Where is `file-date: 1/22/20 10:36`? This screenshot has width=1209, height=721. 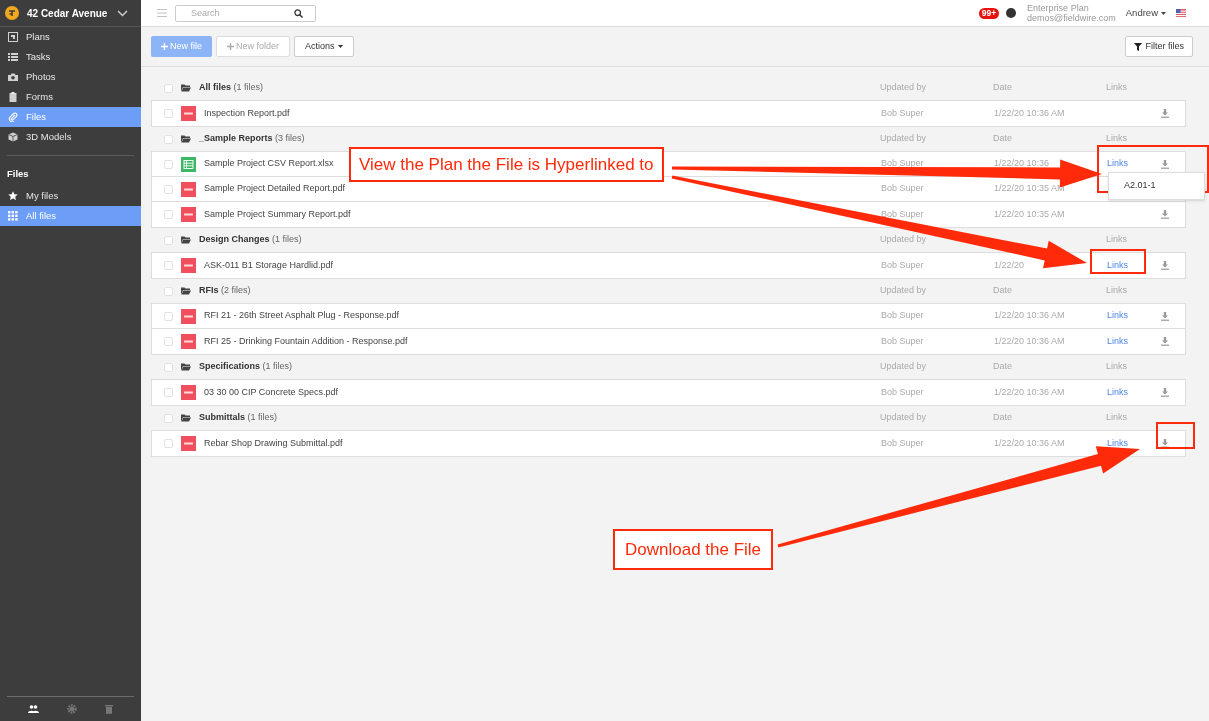 file-date: 1/22/20 10:36 is located at coordinates (1022, 164).